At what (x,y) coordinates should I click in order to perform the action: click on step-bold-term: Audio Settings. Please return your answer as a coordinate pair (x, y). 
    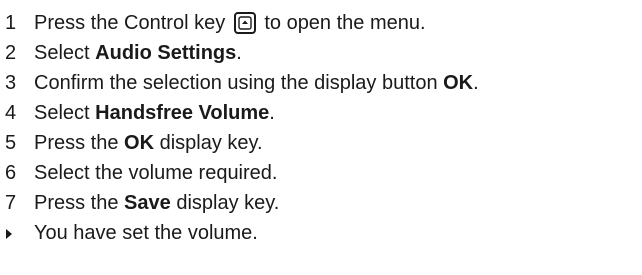
    Looking at the image, I should click on (166, 52).